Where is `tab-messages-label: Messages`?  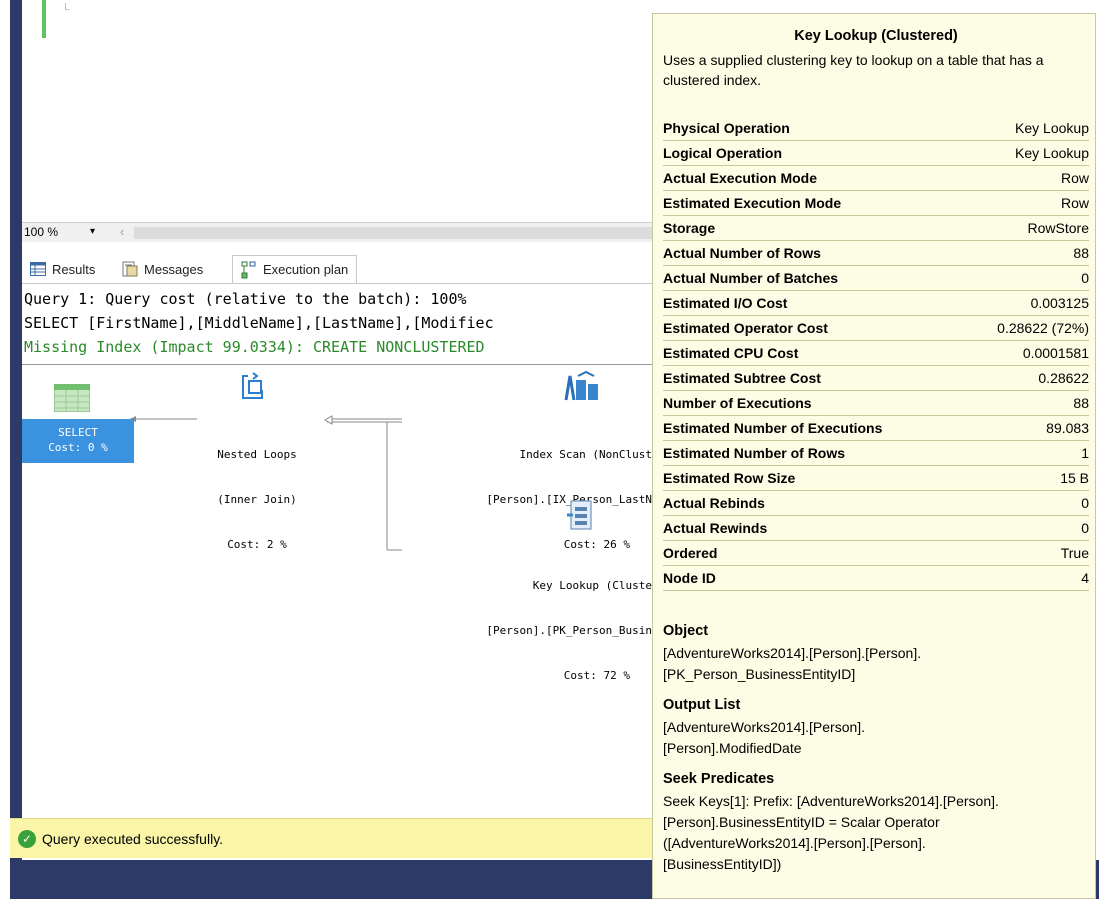
tab-messages-label: Messages is located at coordinates (174, 269).